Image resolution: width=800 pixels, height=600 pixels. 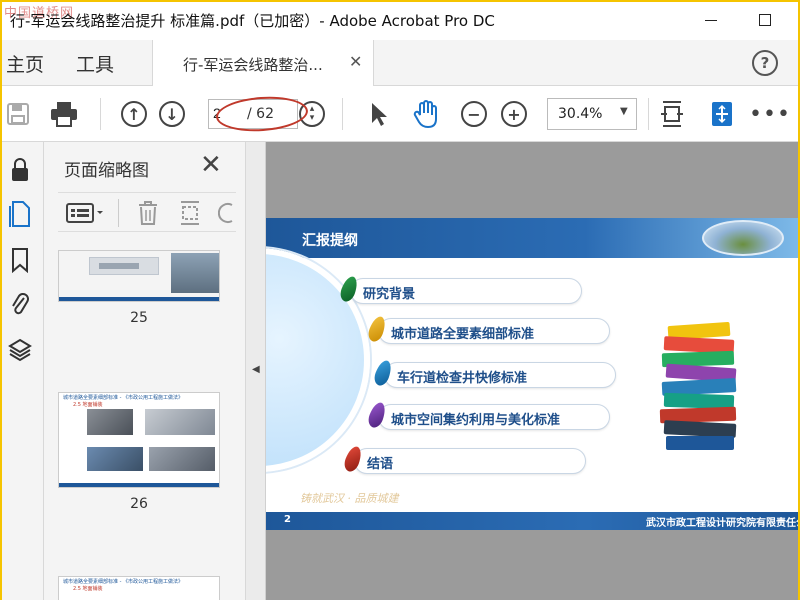 What do you see at coordinates (765, 63) in the screenshot?
I see `help-icon: ?` at bounding box center [765, 63].